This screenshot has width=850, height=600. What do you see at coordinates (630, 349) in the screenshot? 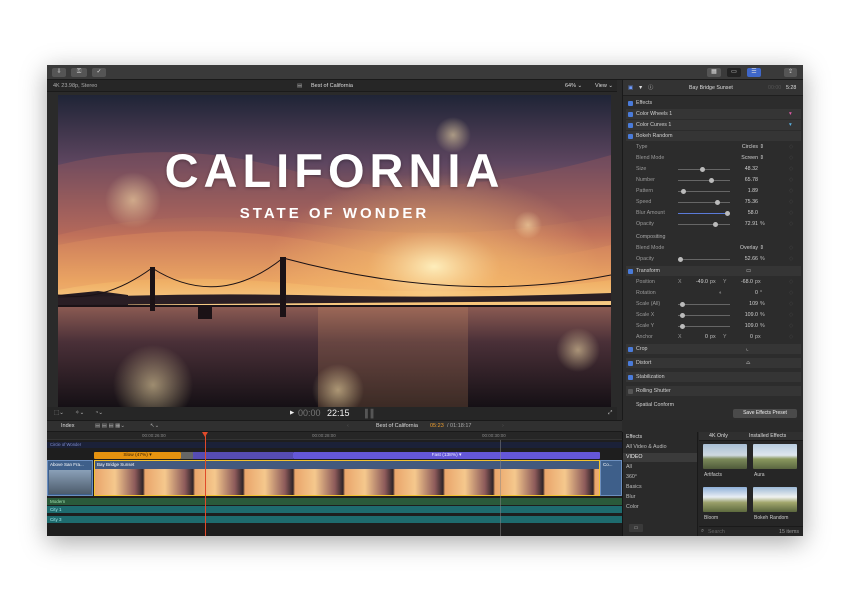
I see `crop-checkbox` at bounding box center [630, 349].